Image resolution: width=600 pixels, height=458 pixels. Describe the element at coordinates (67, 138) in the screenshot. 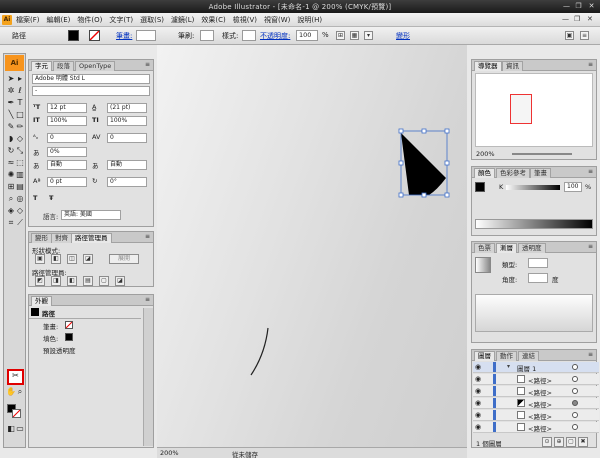

I see `kerning-field: 0` at that location.